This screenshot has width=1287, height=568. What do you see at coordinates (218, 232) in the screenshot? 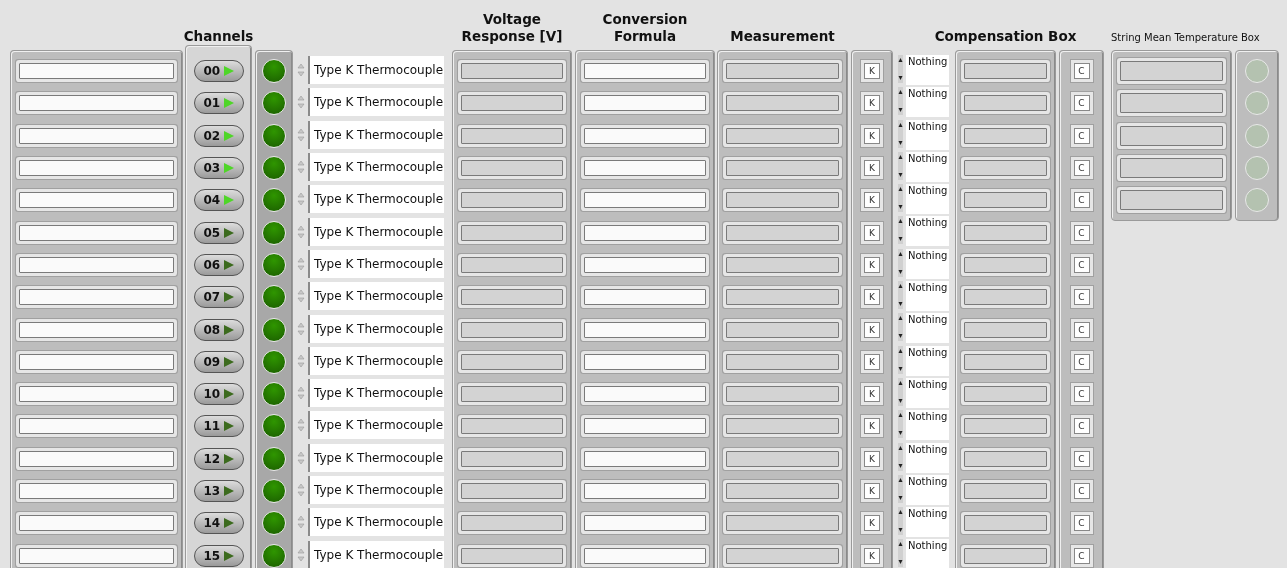
I see `channel-button: 05` at bounding box center [218, 232].